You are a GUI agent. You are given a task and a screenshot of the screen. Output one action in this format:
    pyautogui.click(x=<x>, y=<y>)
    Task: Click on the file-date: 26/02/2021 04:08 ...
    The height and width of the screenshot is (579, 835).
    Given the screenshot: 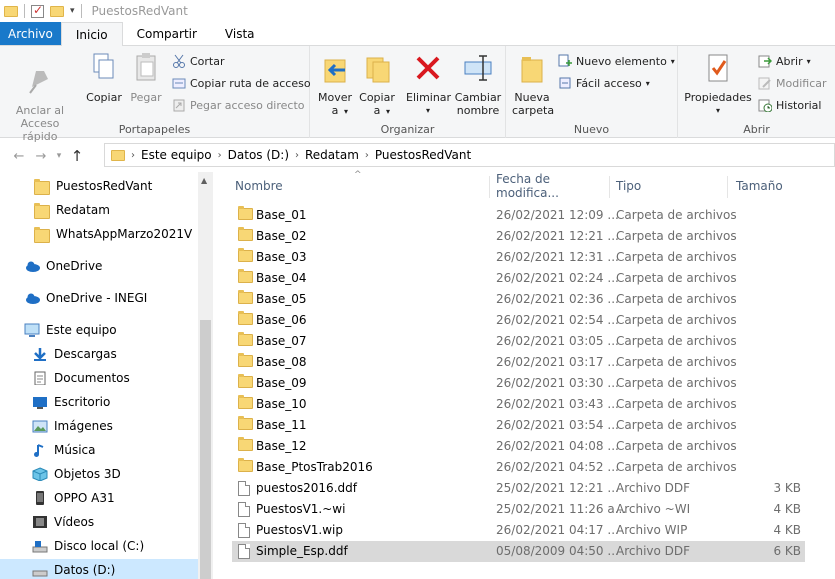 What is the action you would take?
    pyautogui.click(x=557, y=446)
    